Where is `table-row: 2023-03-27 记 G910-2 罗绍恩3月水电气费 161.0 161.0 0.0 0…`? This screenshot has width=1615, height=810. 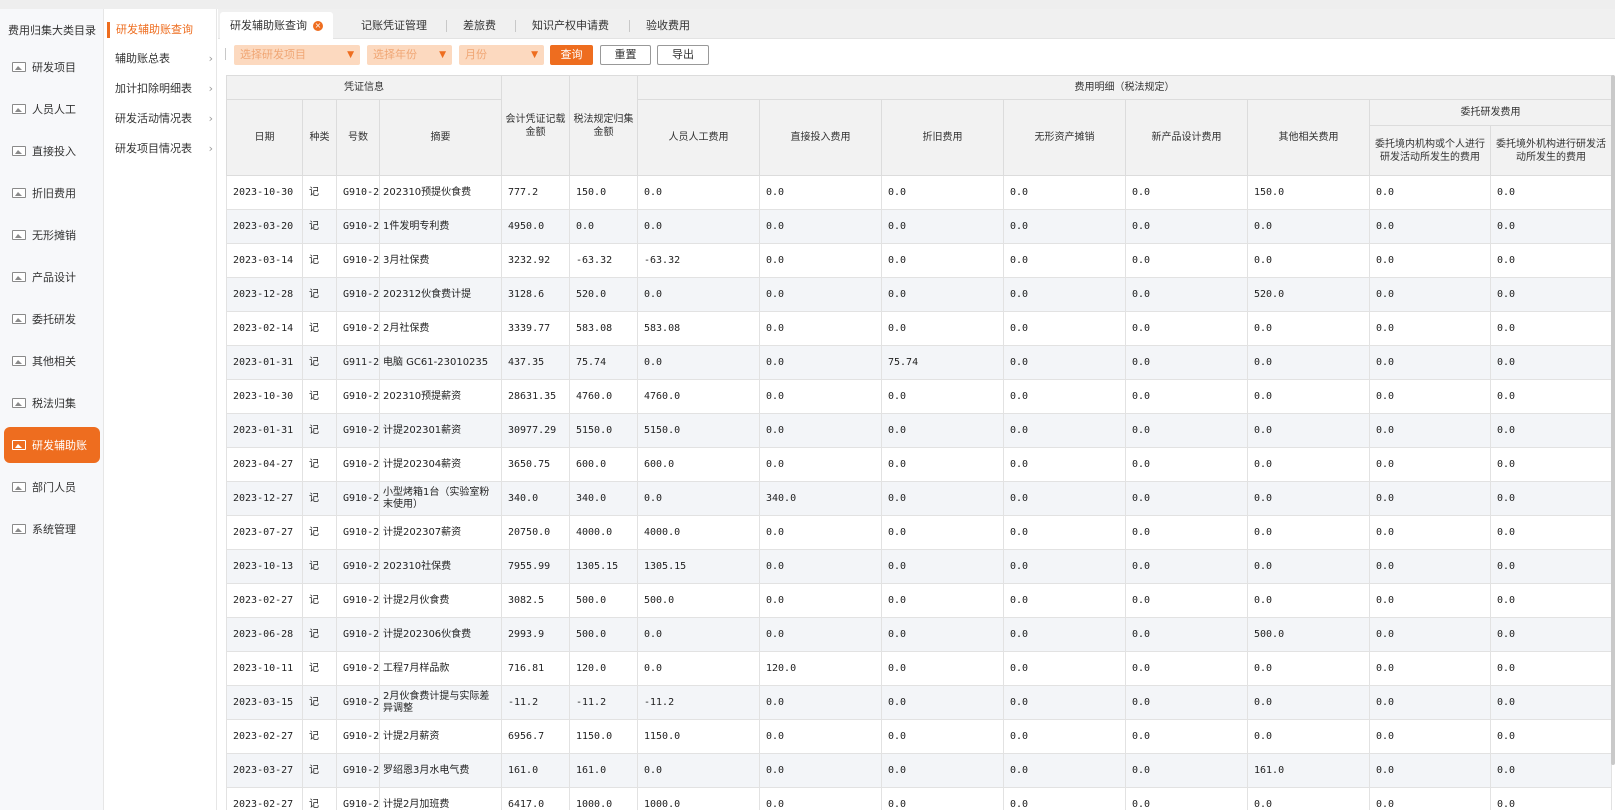 table-row: 2023-03-27 记 G910-2 罗绍恩3月水电气费 161.0 161.0 0.0 0… is located at coordinates (919, 770).